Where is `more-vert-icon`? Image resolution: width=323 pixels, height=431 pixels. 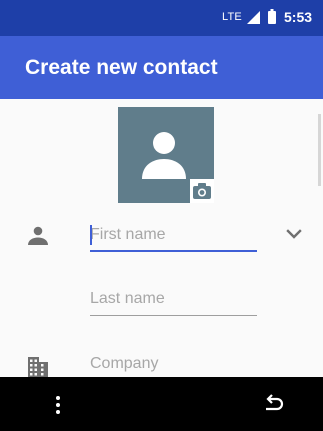
more-vert-icon is located at coordinates (58, 405).